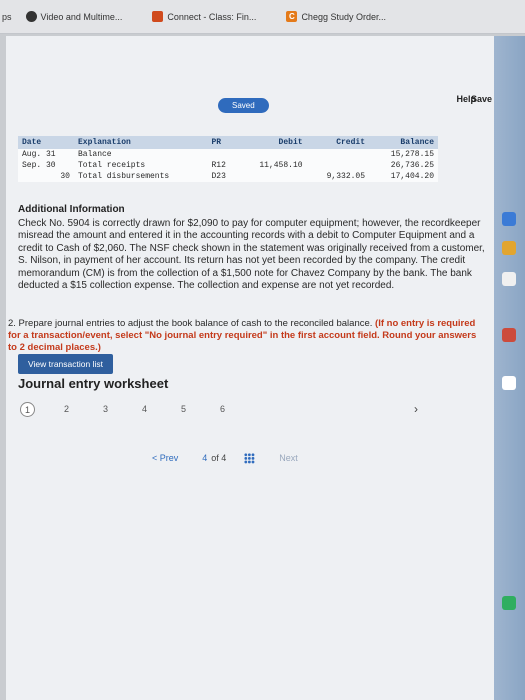  I want to click on next-button: Next, so click(288, 458).